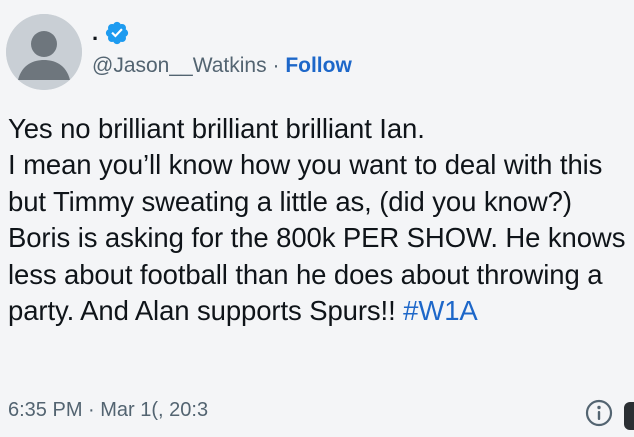 Image resolution: width=634 pixels, height=437 pixels. I want to click on author-handle: @Jason__Watkins, so click(179, 65).